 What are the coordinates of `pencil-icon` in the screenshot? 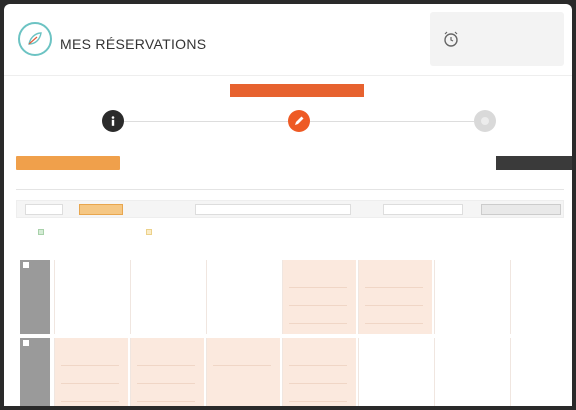 It's located at (299, 120).